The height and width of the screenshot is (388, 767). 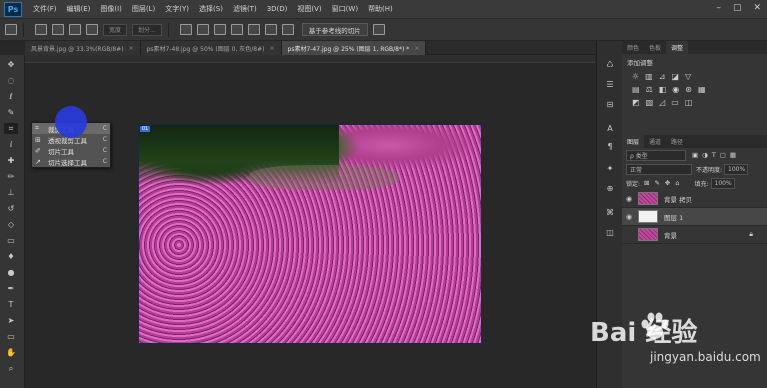 What do you see at coordinates (677, 47) in the screenshot?
I see `tab-adjustments: 调整` at bounding box center [677, 47].